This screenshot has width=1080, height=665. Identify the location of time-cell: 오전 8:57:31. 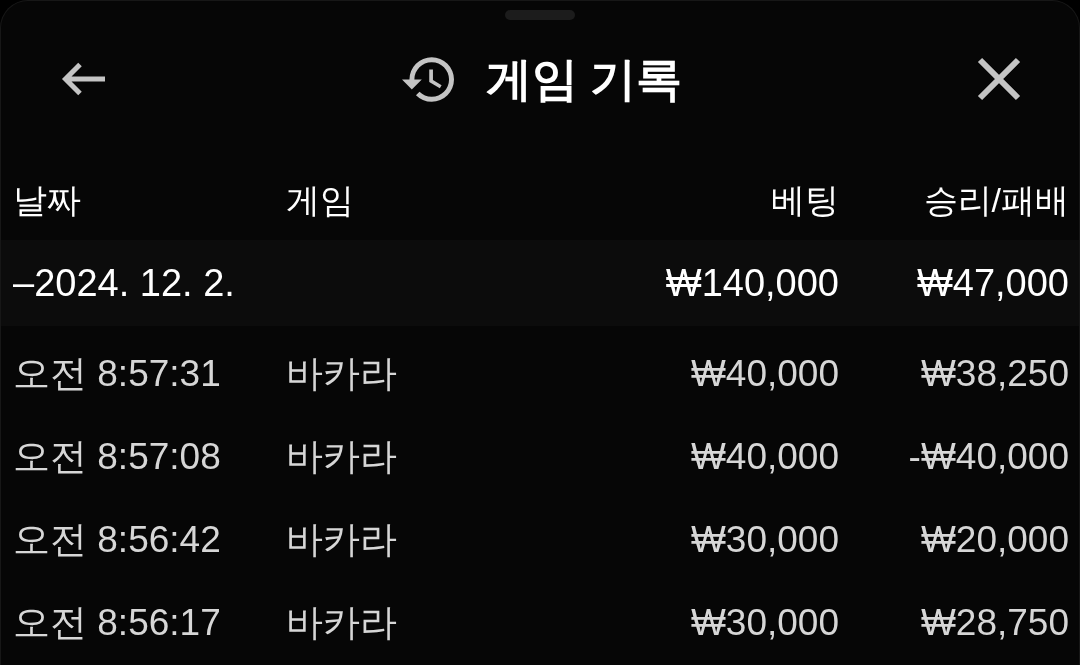
(117, 373).